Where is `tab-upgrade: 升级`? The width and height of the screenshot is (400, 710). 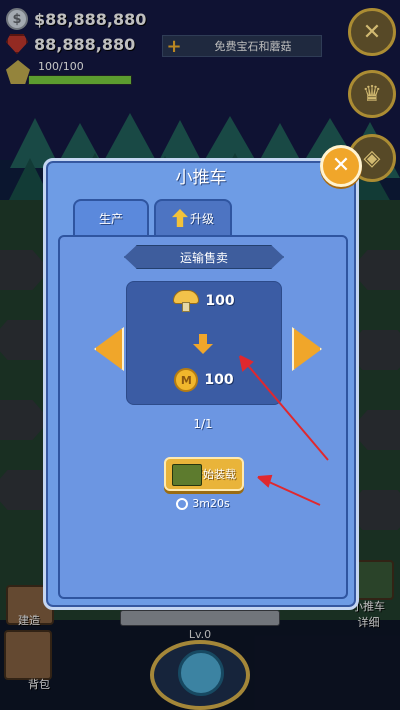 tab-upgrade: 升级 is located at coordinates (193, 217).